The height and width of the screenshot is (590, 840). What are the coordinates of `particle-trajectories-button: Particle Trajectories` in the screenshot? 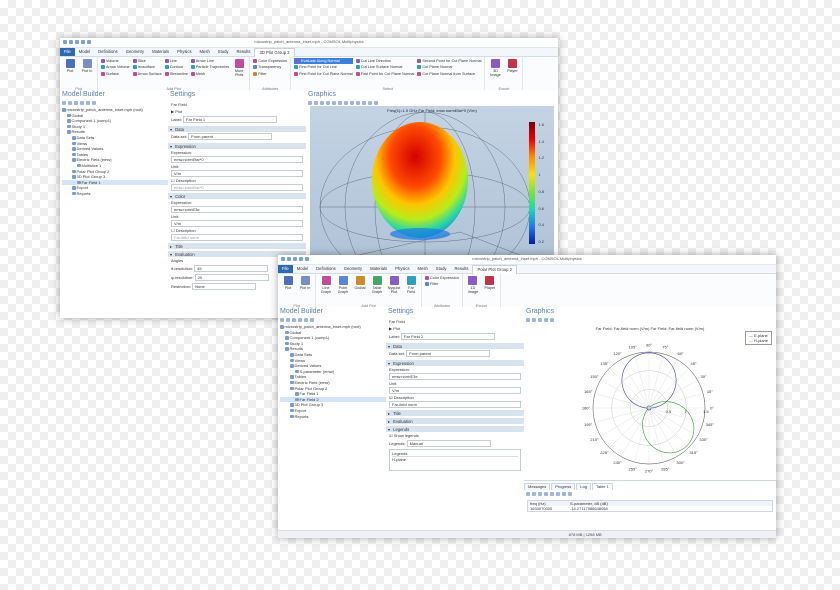 It's located at (209, 68).